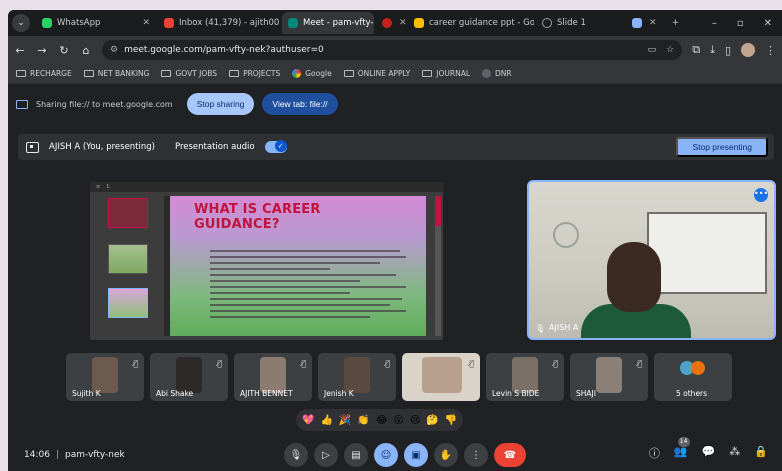 The image size is (782, 471). Describe the element at coordinates (44, 73) in the screenshot. I see `bookmark-recharge: RECHARGE` at that location.